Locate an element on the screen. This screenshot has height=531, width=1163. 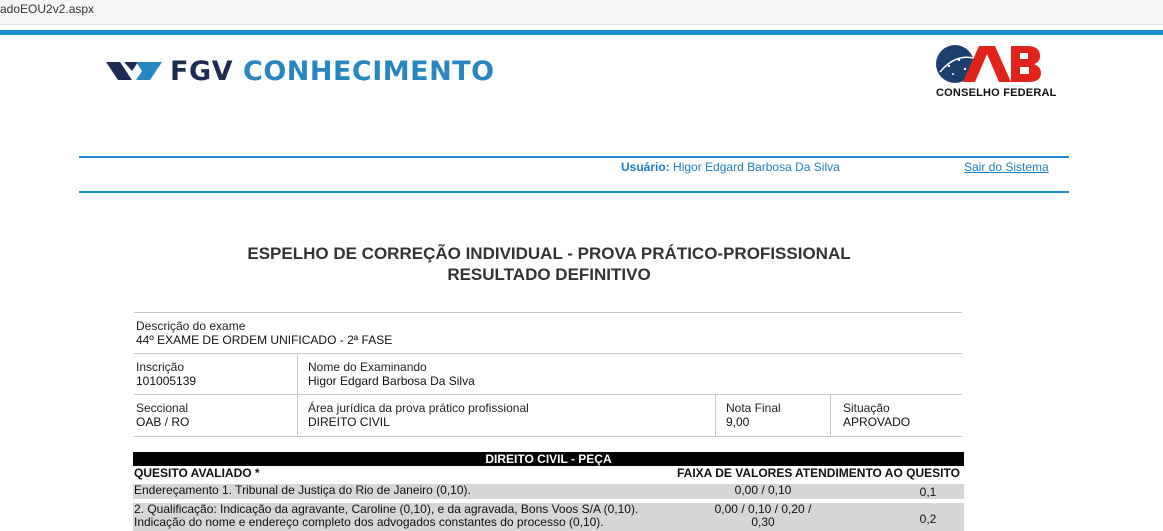
fgv-wordmark-part1: FGV is located at coordinates (202, 71).